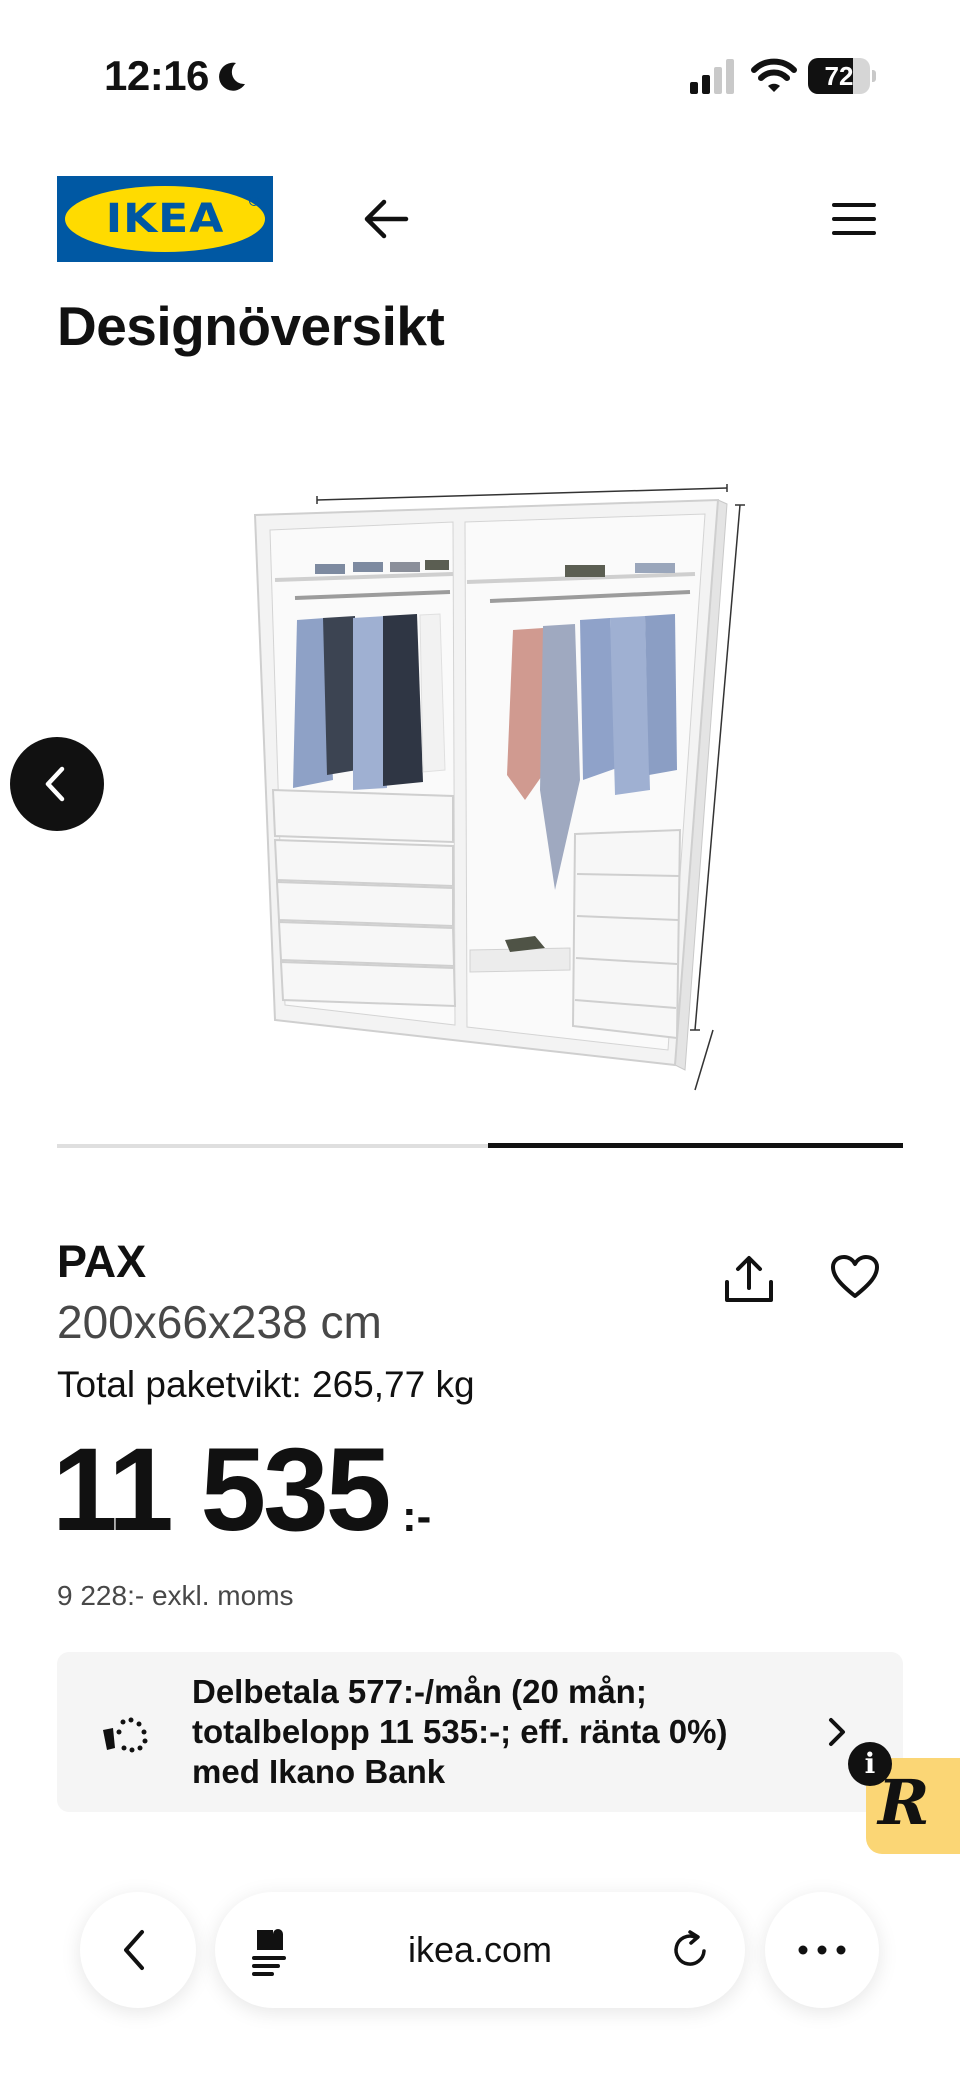 This screenshot has height=2087, width=960. I want to click on browser-more-button, so click(822, 1950).